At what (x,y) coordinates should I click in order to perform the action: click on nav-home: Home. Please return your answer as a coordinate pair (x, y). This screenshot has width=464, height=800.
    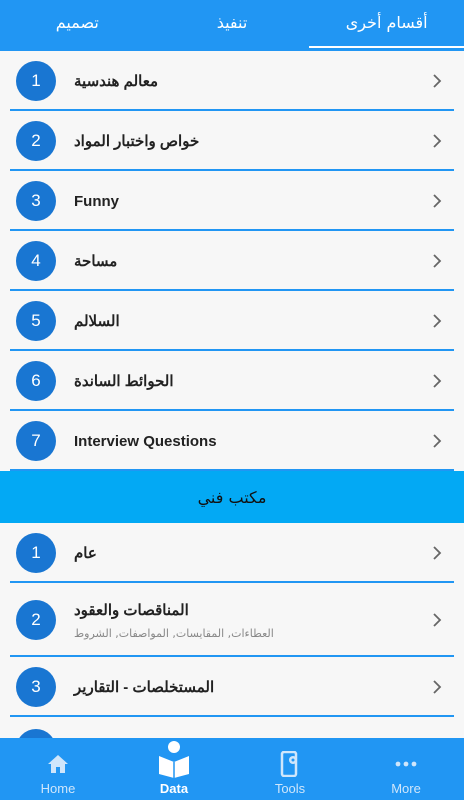
    Looking at the image, I should click on (58, 769).